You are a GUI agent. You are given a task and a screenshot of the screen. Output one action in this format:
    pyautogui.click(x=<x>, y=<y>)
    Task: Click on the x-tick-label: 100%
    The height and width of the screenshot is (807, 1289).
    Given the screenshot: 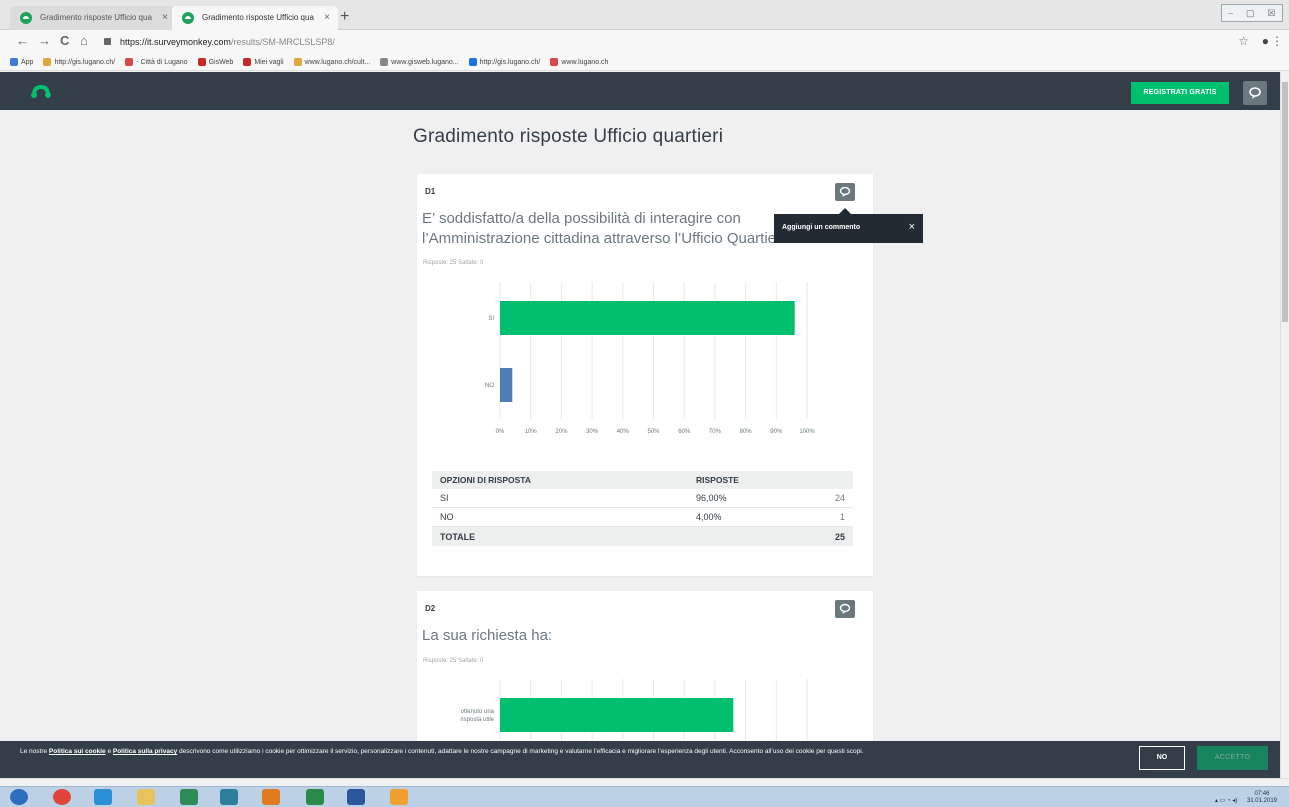 What is the action you would take?
    pyautogui.click(x=807, y=432)
    